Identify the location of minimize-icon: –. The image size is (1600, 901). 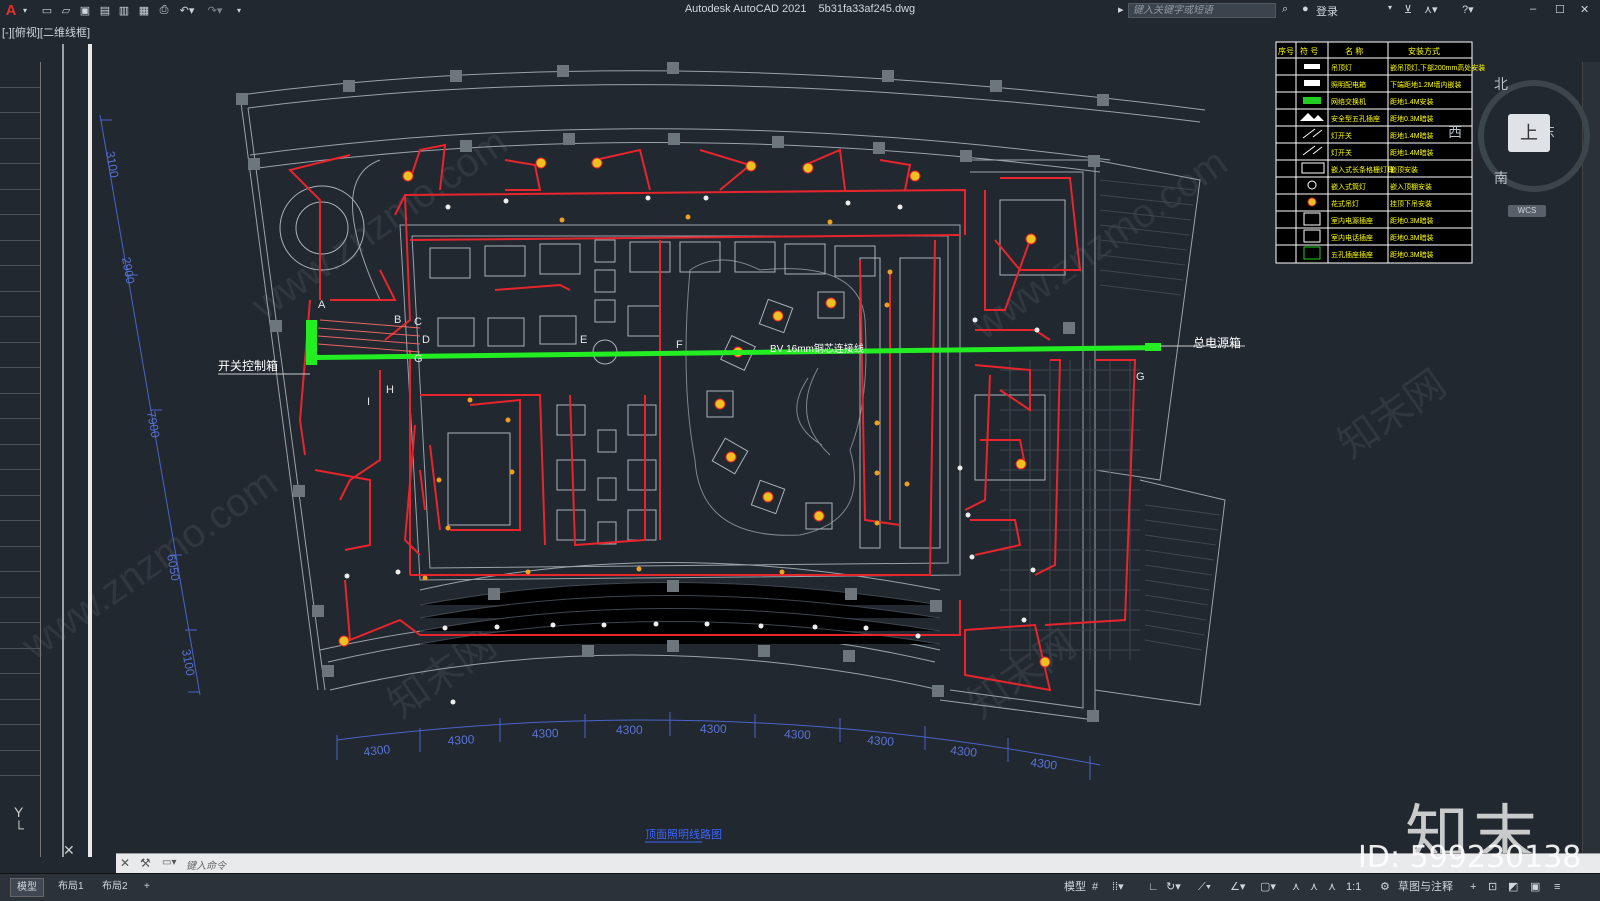
(1533, 10).